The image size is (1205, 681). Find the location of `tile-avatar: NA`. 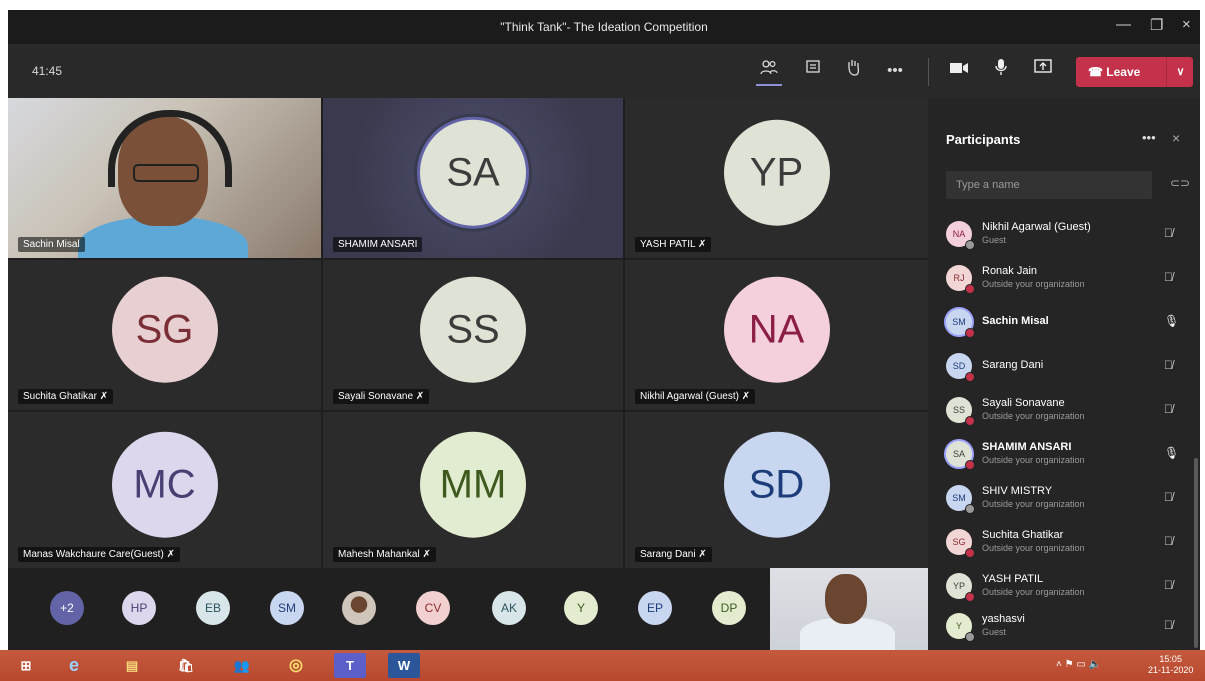

tile-avatar: NA is located at coordinates (776, 329).